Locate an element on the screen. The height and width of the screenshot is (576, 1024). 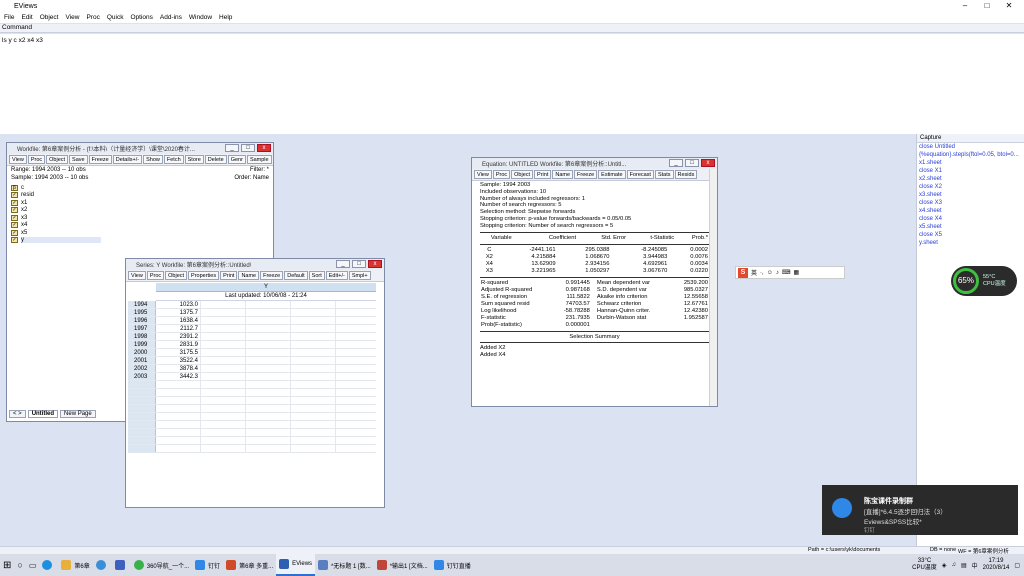
taskbar-item: 钉钉直播 is located at coordinates (452, 565).